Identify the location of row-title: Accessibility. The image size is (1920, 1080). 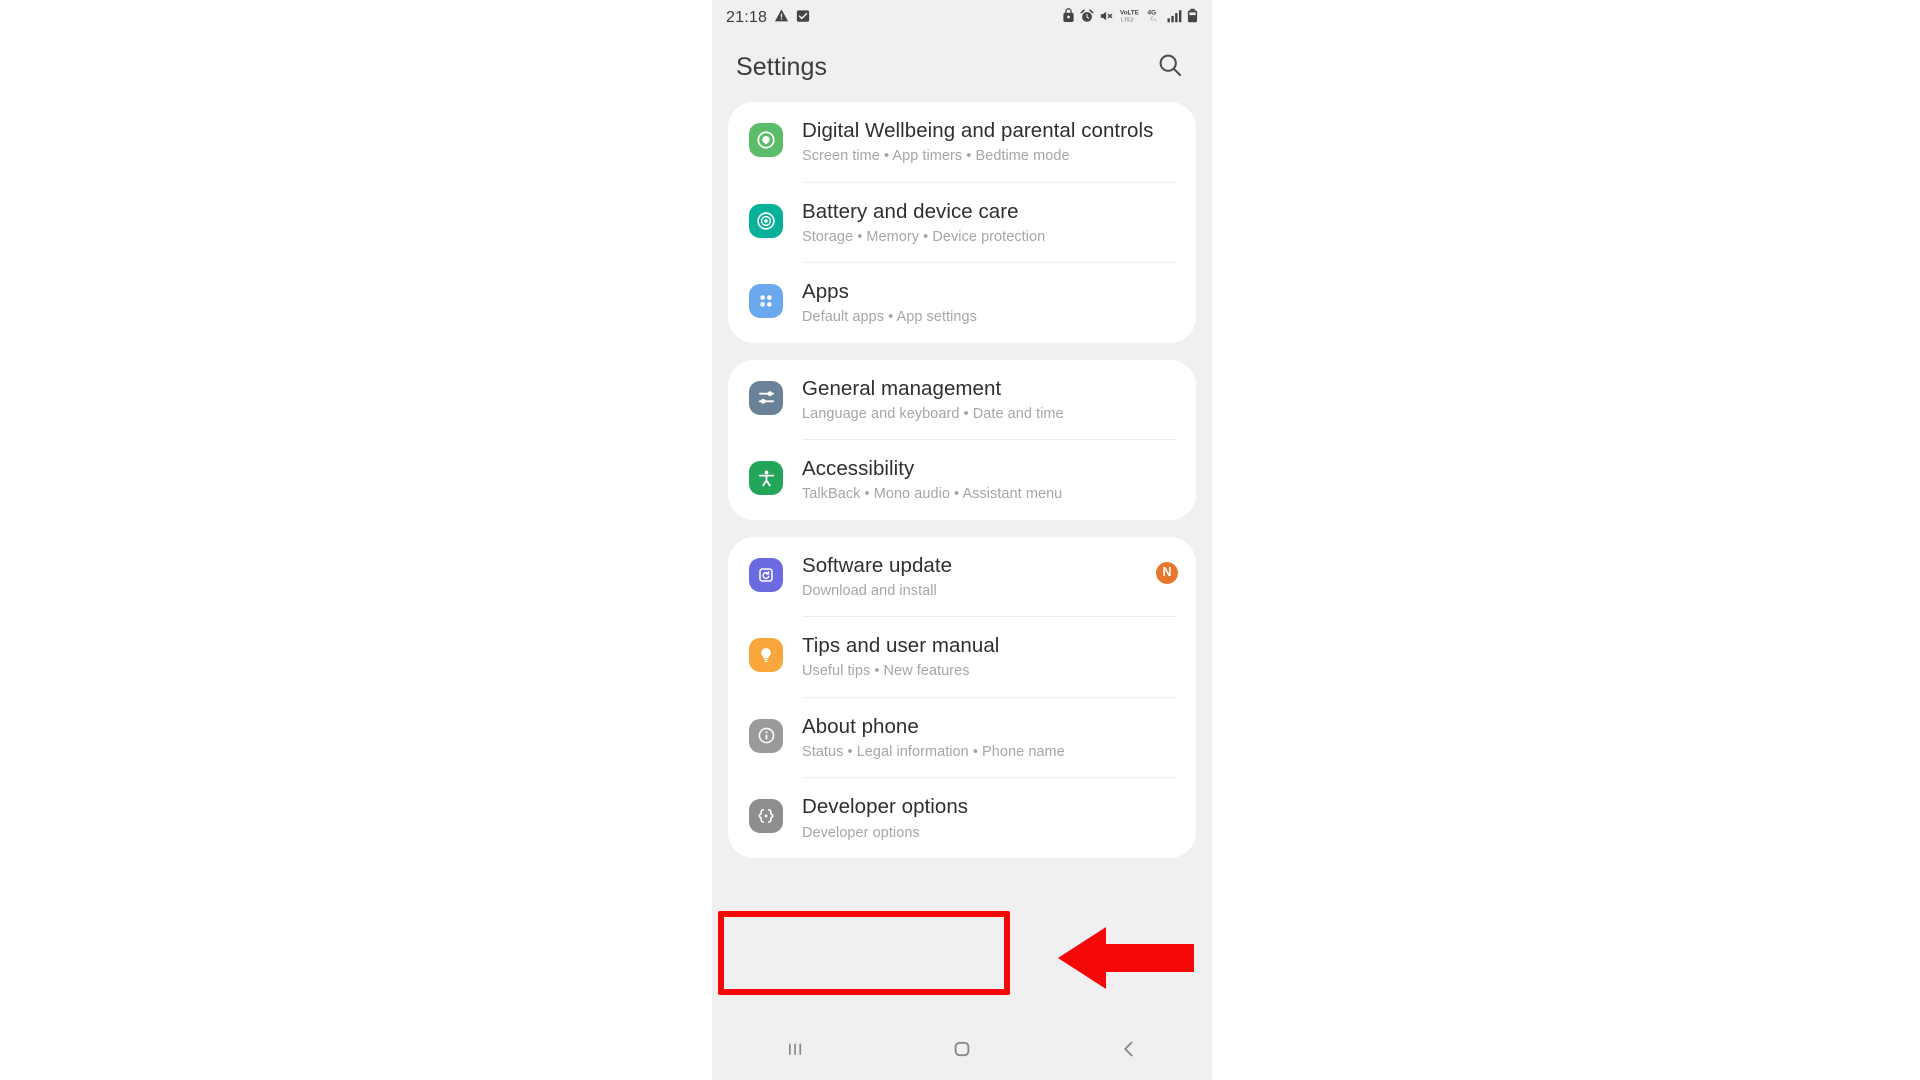
(858, 469).